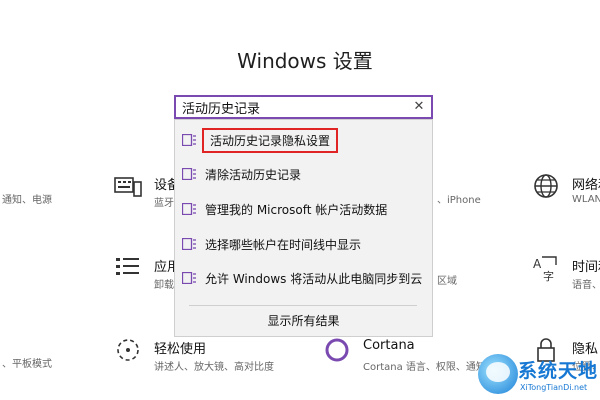 The height and width of the screenshot is (400, 600). I want to click on settings-search-box: ✕, so click(303, 107).